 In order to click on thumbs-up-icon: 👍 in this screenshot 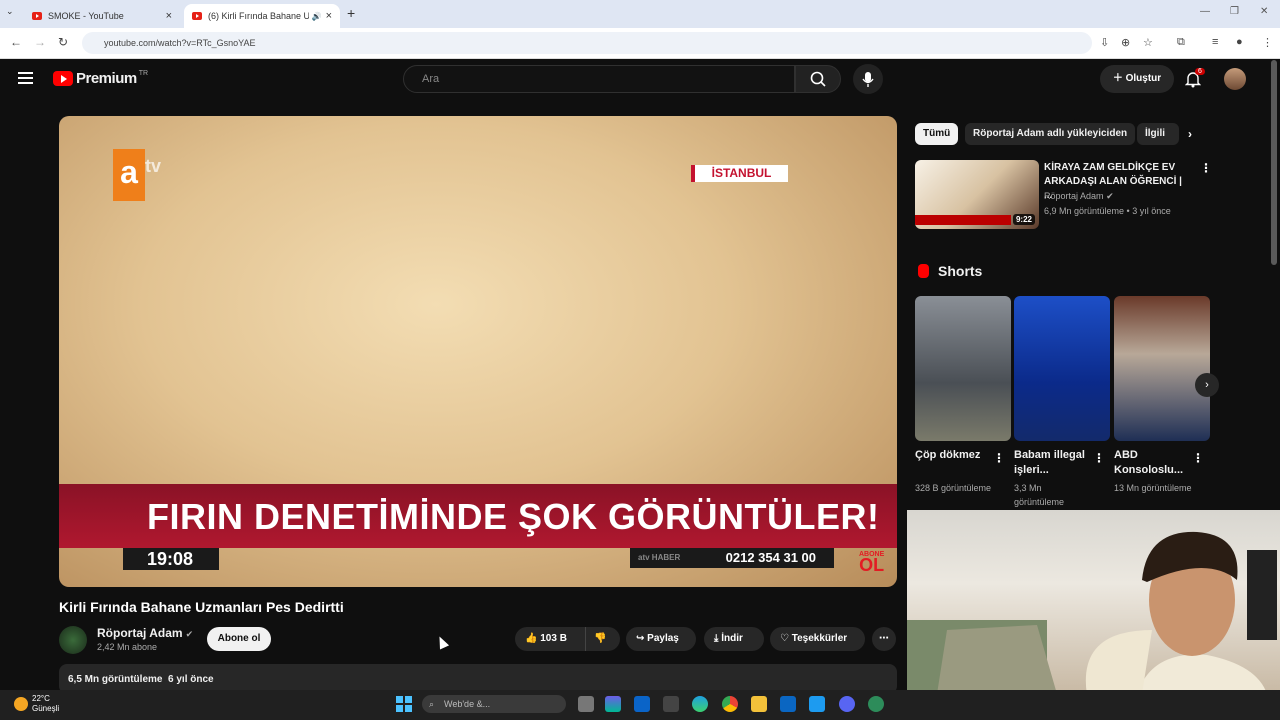, I will do `click(531, 638)`.